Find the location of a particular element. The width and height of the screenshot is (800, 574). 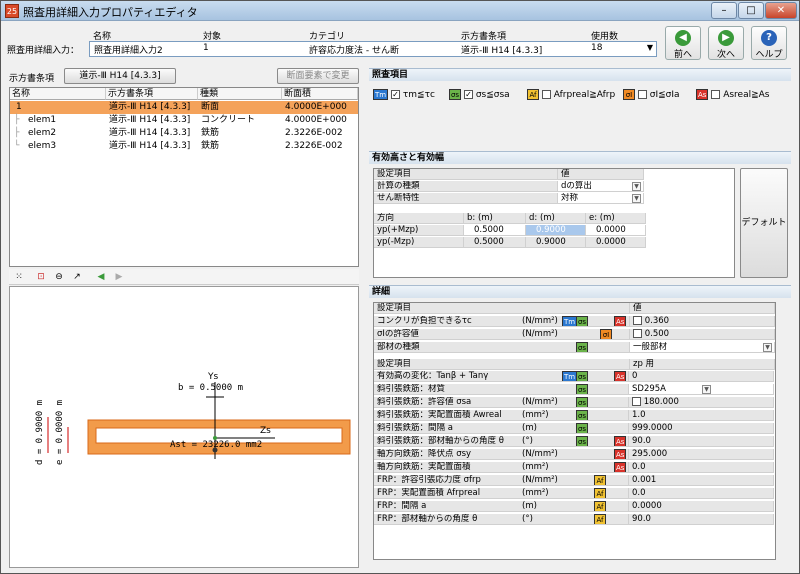

detail-value-field: SD295A ▼ is located at coordinates (701, 389).